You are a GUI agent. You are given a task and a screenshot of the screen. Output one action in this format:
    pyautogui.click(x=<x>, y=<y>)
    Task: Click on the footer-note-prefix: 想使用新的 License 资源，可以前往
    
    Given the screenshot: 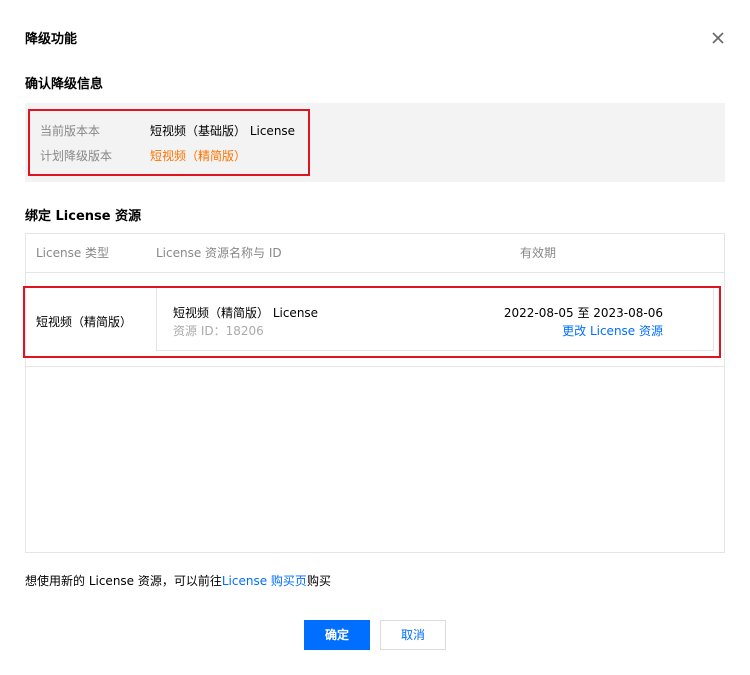 What is the action you would take?
    pyautogui.click(x=123, y=581)
    